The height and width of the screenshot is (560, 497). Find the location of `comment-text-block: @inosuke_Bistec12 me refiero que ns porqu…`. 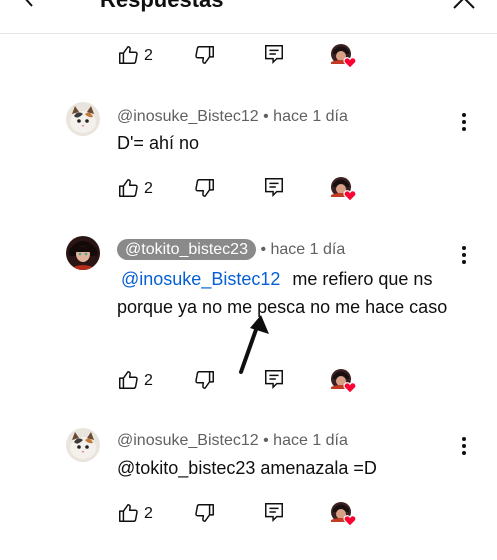

comment-text-block: @inosuke_Bistec12 me refiero que ns porqu… is located at coordinates (287, 293).